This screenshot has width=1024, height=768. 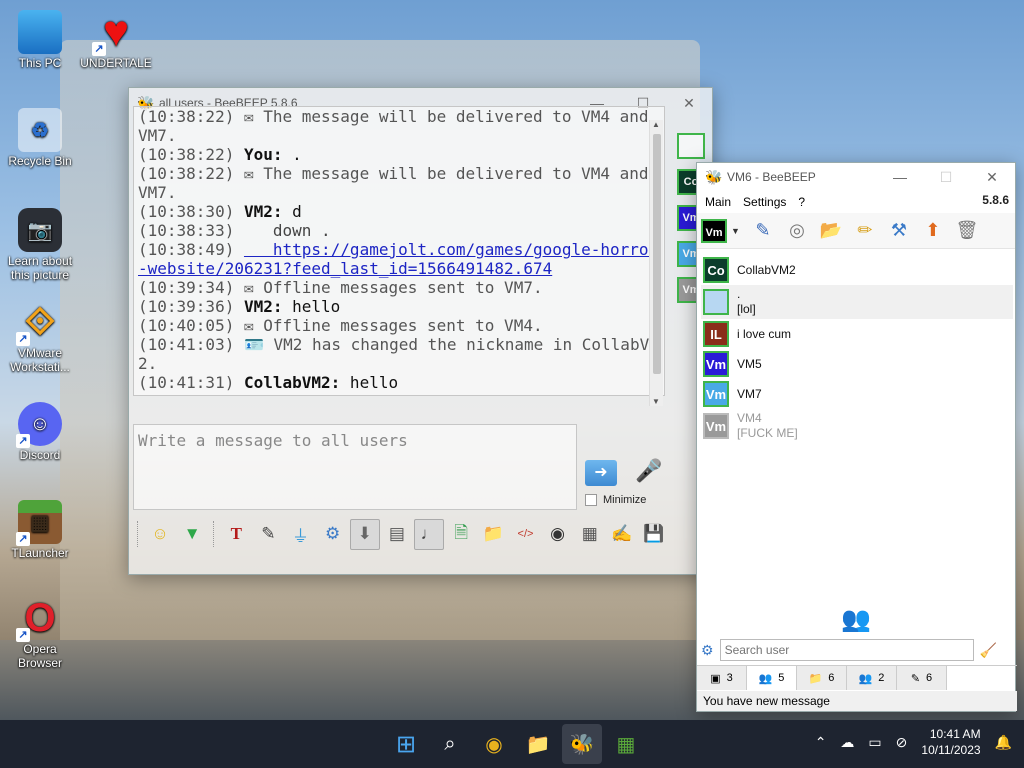 What do you see at coordinates (857, 334) in the screenshot?
I see `user-list-item: IL i love cum` at bounding box center [857, 334].